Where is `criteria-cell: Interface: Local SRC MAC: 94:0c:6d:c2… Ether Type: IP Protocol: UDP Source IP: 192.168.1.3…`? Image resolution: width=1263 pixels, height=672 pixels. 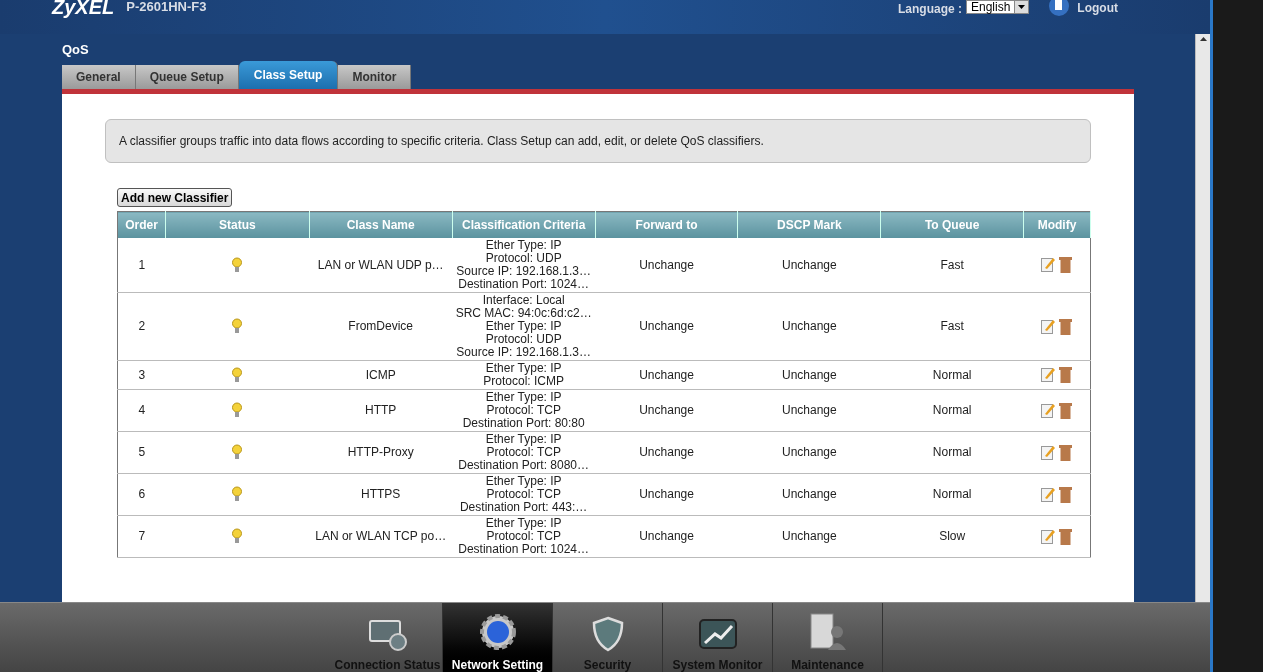
criteria-cell: Interface: Local SRC MAC: 94:0c:6d:c2… Ether Type: IP Protocol: UDP Source IP: 192.168.1.3… is located at coordinates (524, 326).